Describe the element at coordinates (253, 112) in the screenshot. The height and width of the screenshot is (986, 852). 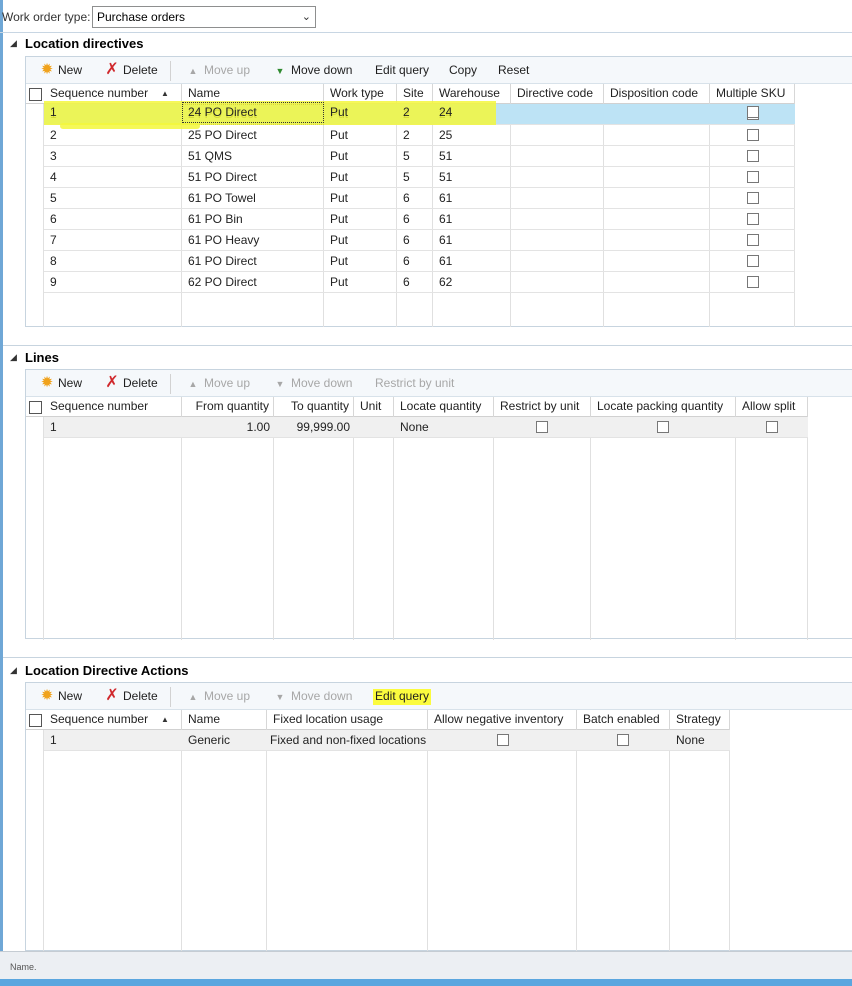
I see `cell-name: 24 PO Direct` at that location.